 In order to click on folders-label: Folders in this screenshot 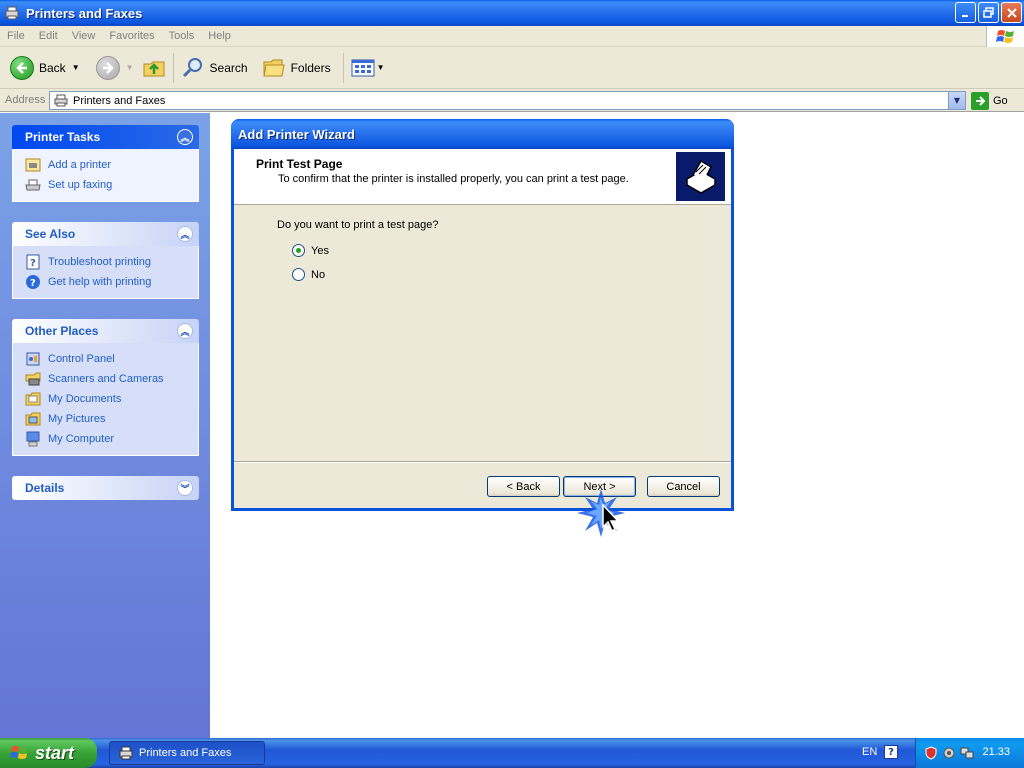, I will do `click(310, 67)`.